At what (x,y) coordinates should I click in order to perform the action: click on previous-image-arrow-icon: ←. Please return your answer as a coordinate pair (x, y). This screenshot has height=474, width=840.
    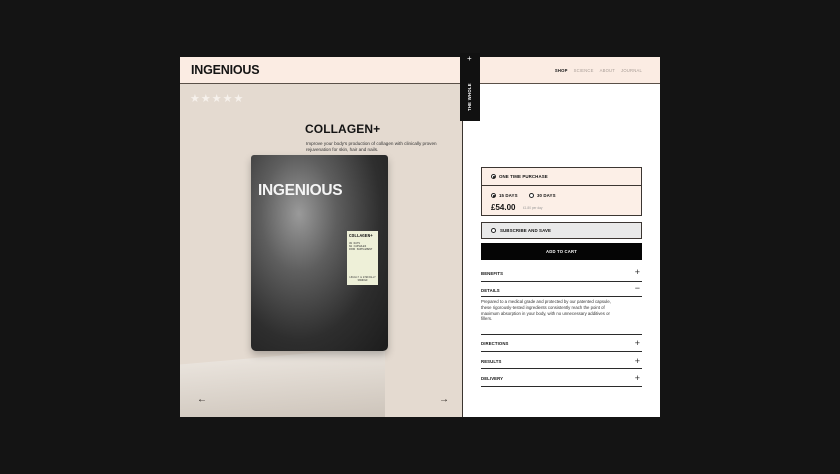
    Looking at the image, I should click on (202, 400).